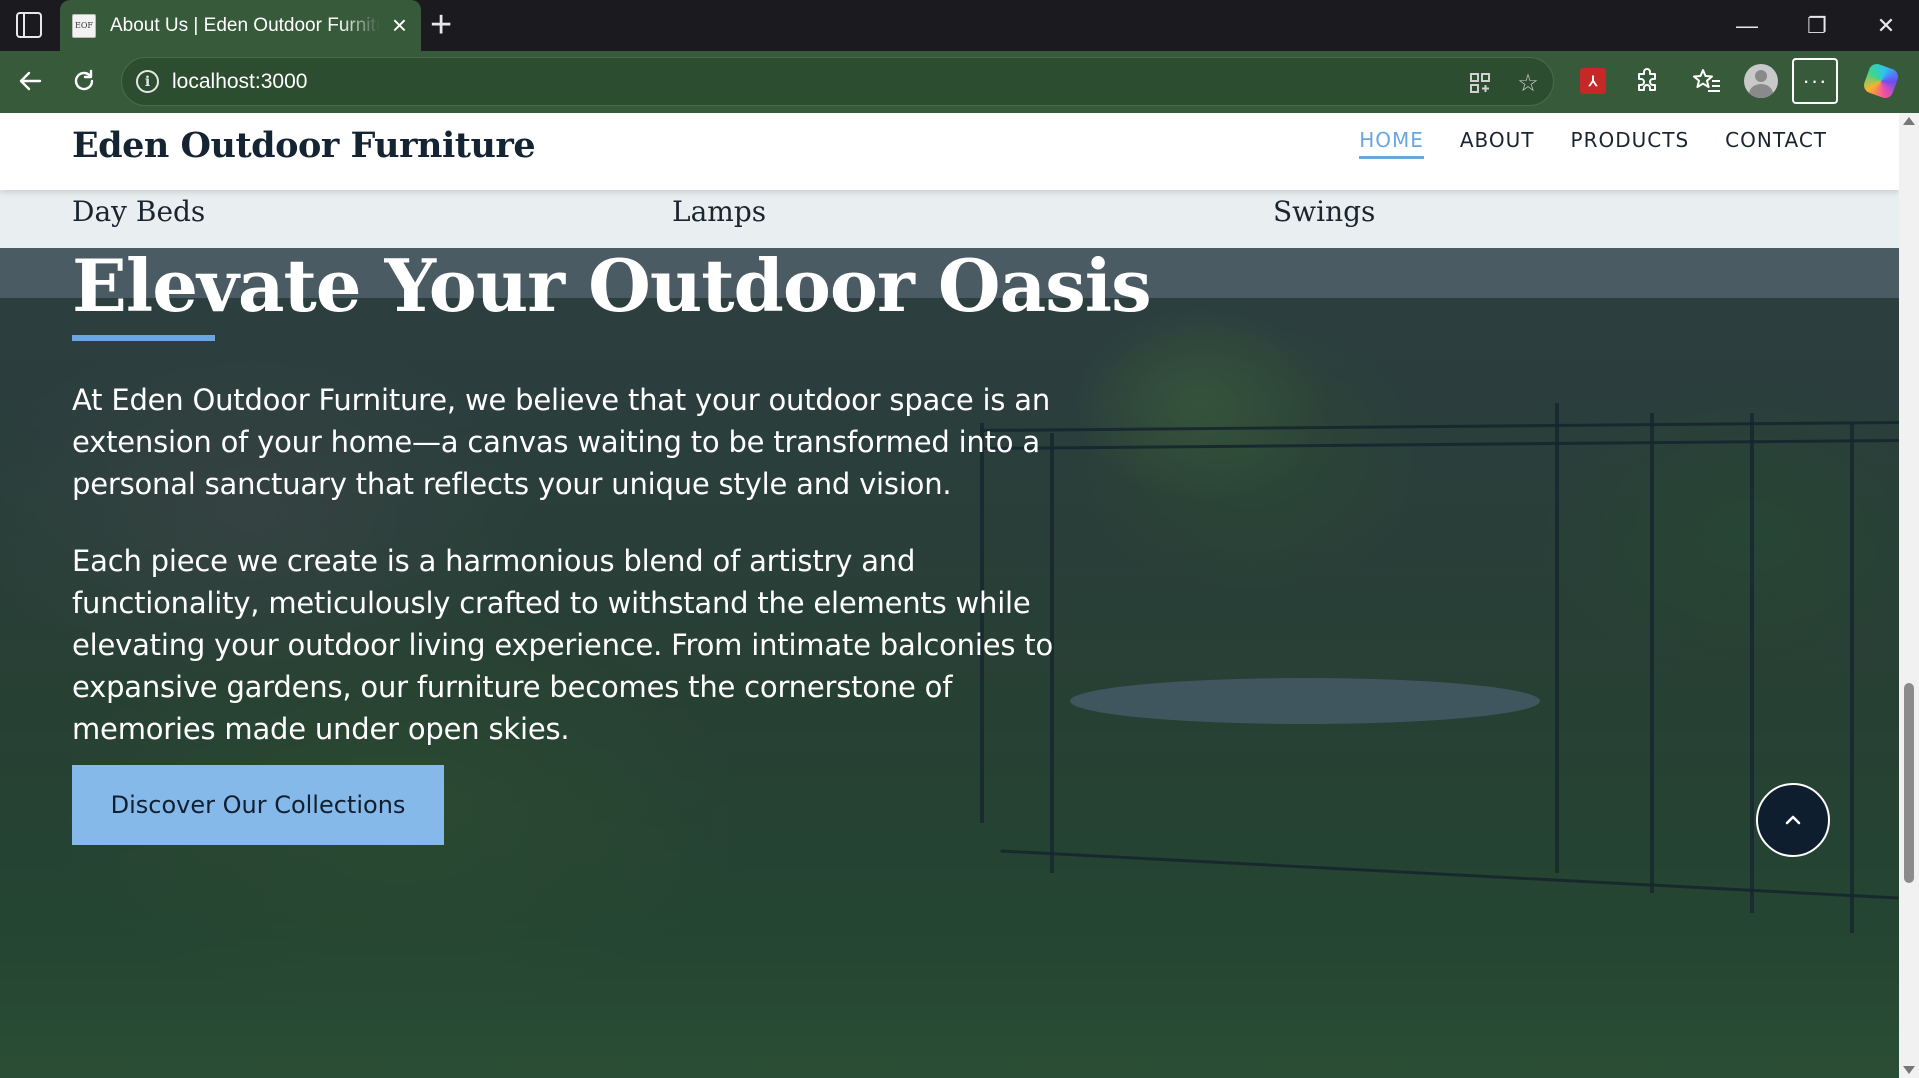  I want to click on tab-title: About Us | Eden Outdoor Furniture, so click(245, 25).